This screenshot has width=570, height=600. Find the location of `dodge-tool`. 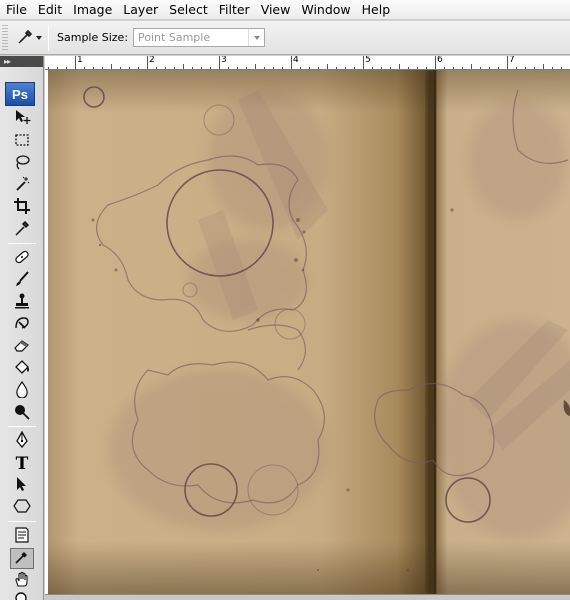

dodge-tool is located at coordinates (22, 412).